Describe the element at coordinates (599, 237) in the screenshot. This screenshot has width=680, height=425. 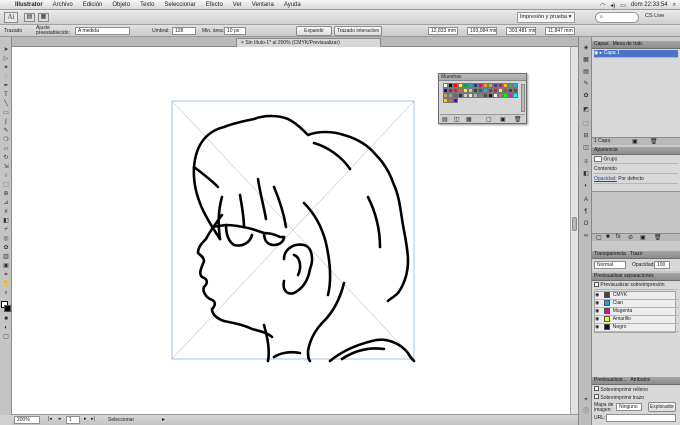
I see `add-stroke-icon: ▢` at that location.